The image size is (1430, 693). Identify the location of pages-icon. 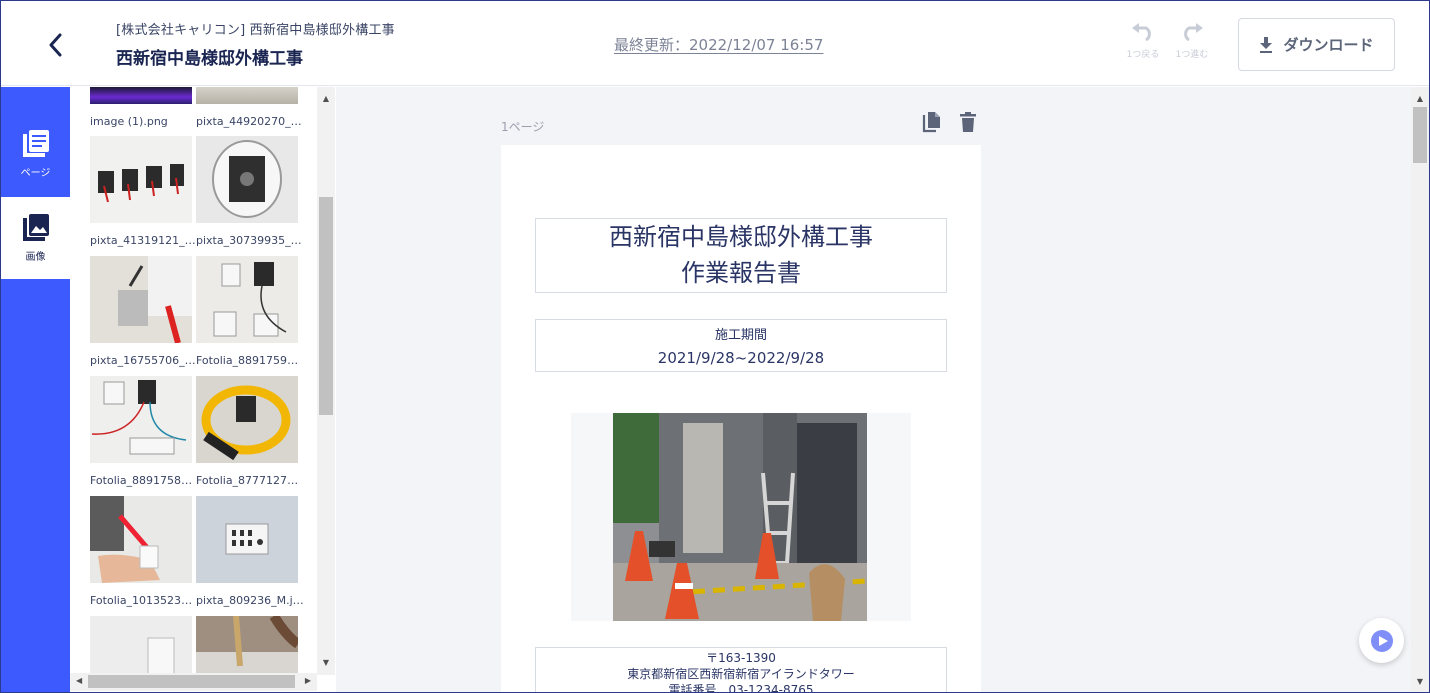
(35, 143).